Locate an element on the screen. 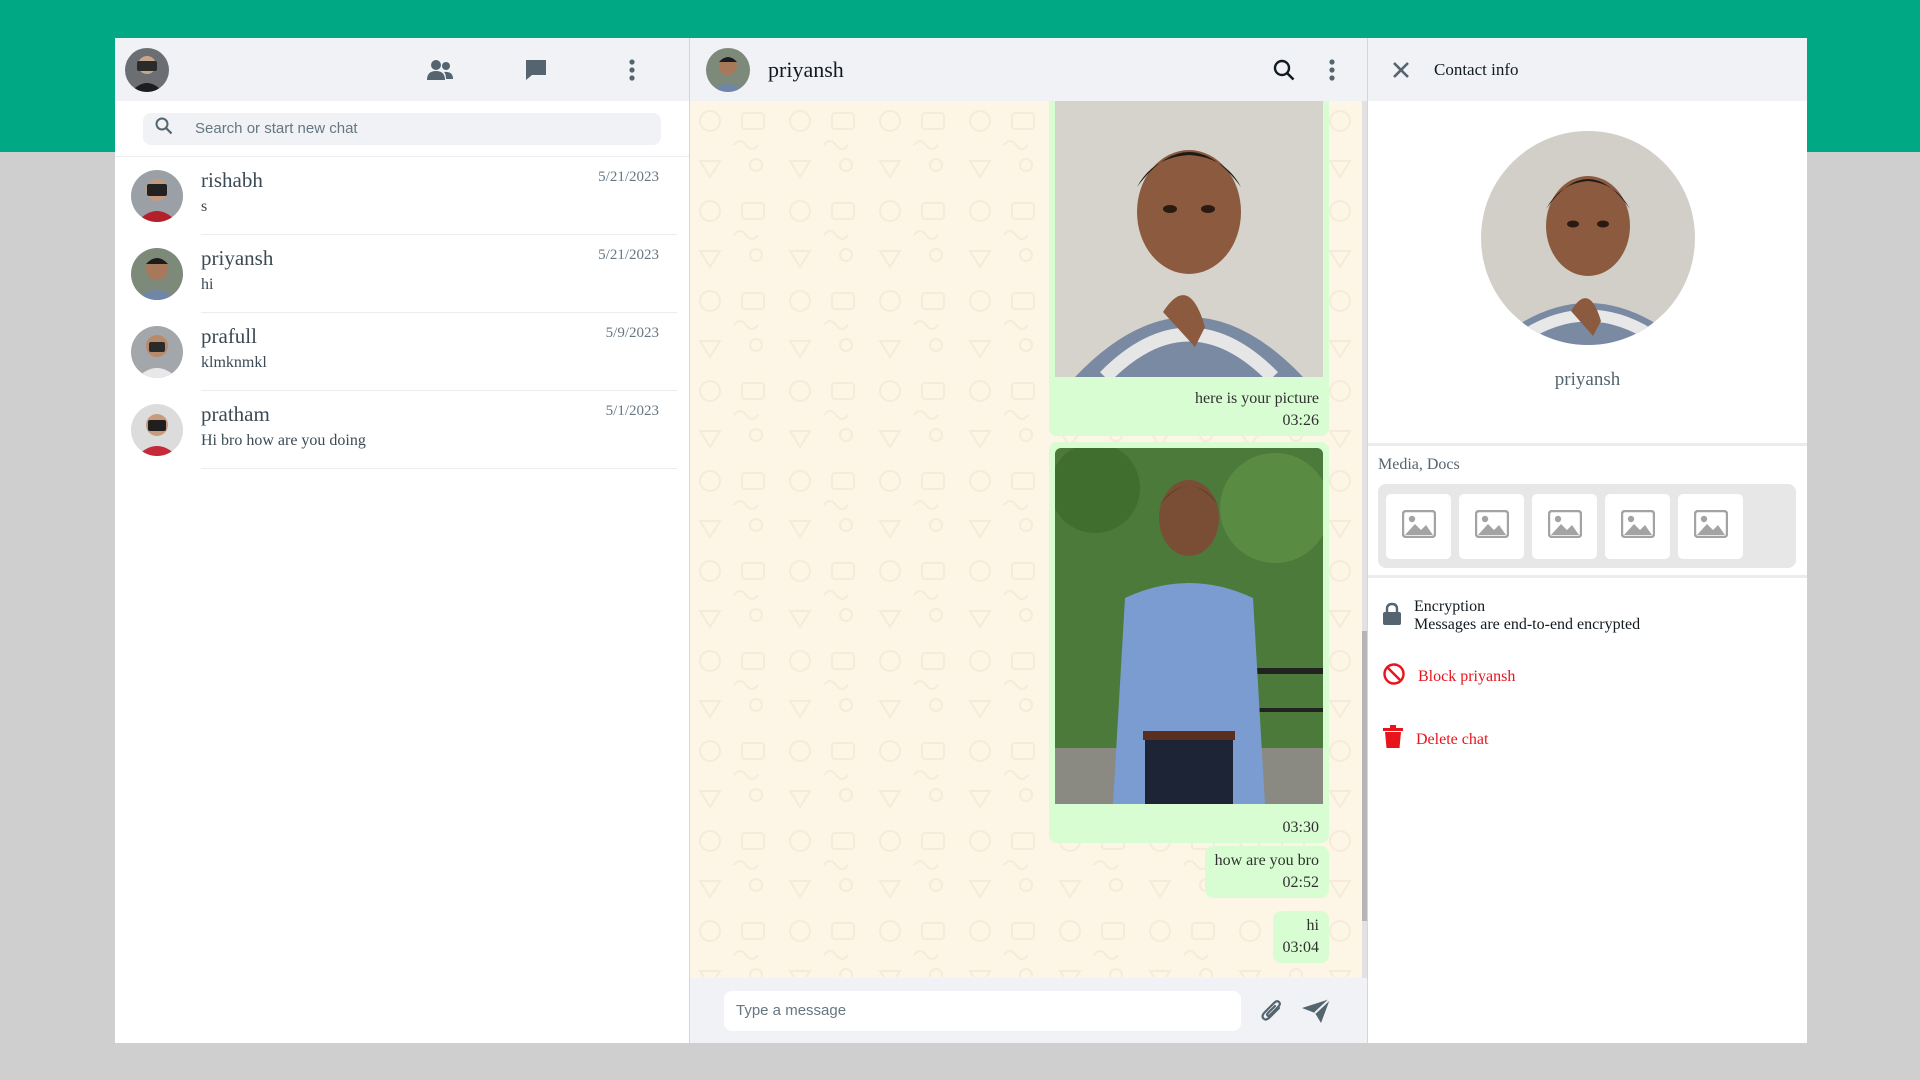  paperclip-icon is located at coordinates (1272, 1011).